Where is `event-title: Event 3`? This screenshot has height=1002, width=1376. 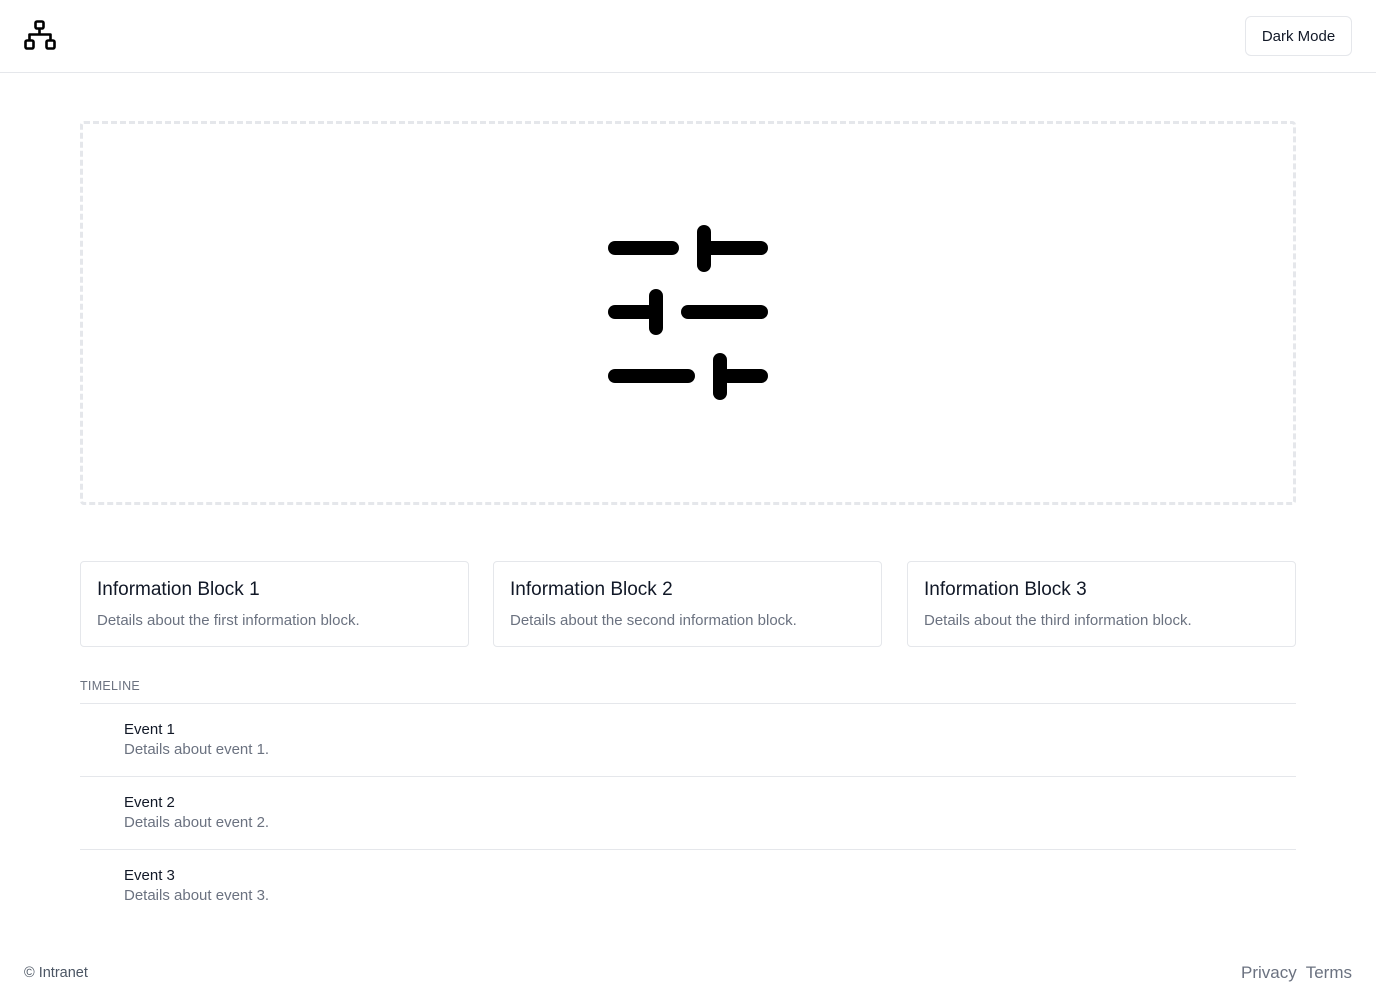
event-title: Event 3 is located at coordinates (149, 875).